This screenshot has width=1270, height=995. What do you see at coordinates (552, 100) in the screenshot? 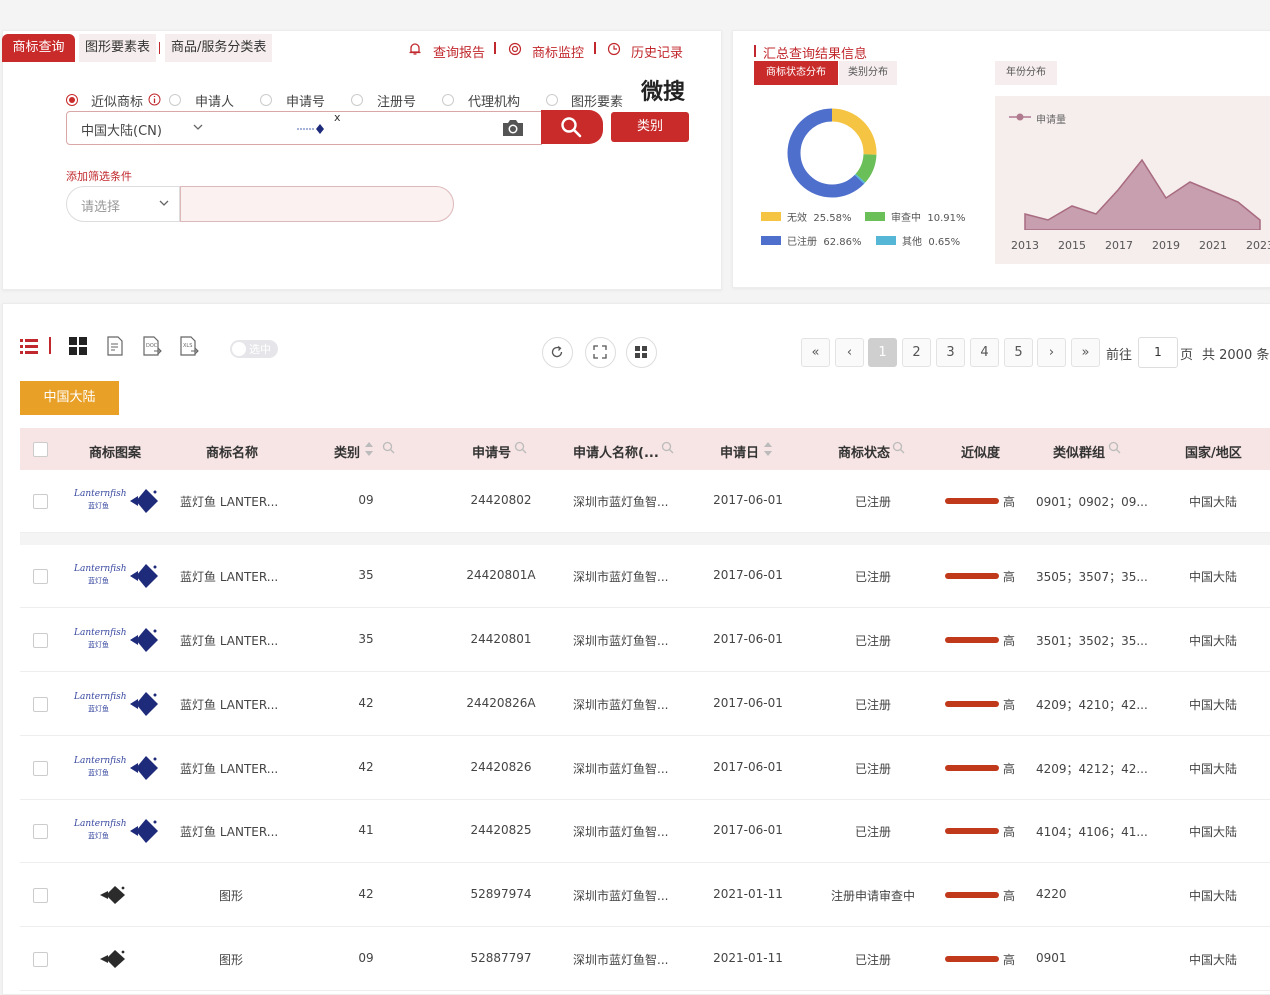
I see `radio-graphic-element` at bounding box center [552, 100].